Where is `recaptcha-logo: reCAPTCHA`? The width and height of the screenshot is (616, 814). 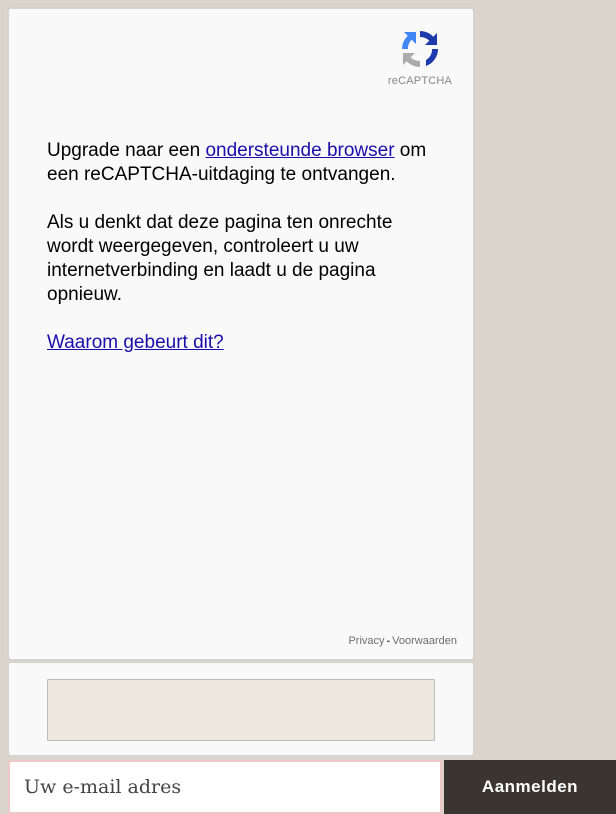
recaptcha-logo: reCAPTCHA is located at coordinates (420, 56).